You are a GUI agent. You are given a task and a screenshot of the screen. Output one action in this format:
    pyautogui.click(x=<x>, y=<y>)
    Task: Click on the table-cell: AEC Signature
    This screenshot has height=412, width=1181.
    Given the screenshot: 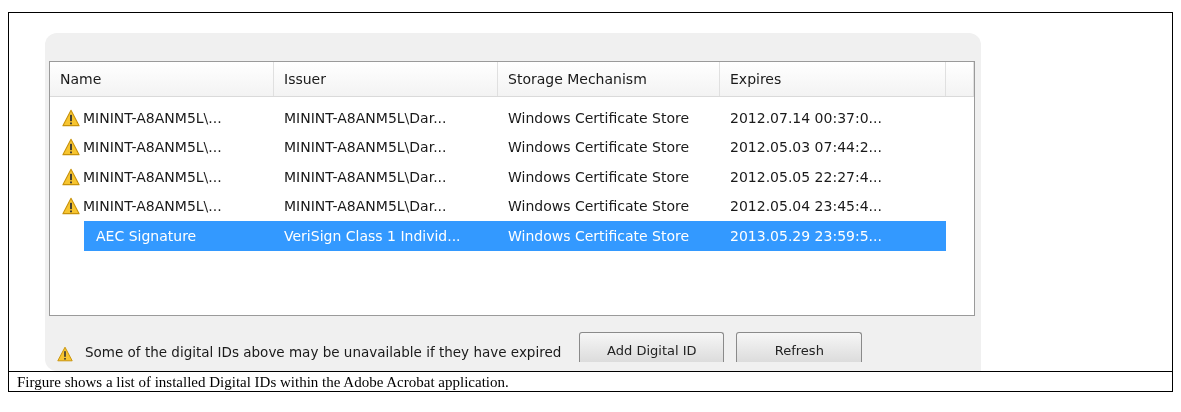 What is the action you would take?
    pyautogui.click(x=146, y=235)
    